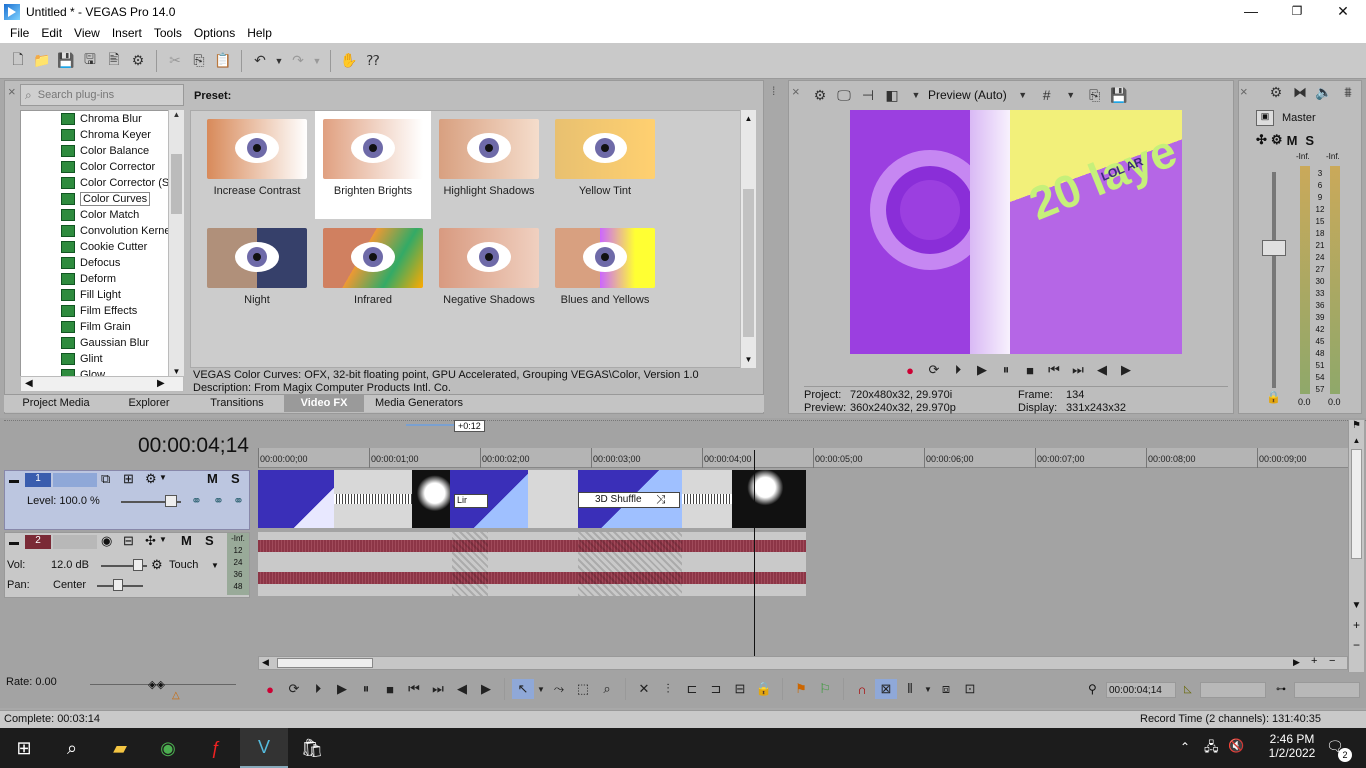  Describe the element at coordinates (970, 689) in the screenshot. I see `ignore-grouping-icon: ⊡` at that location.